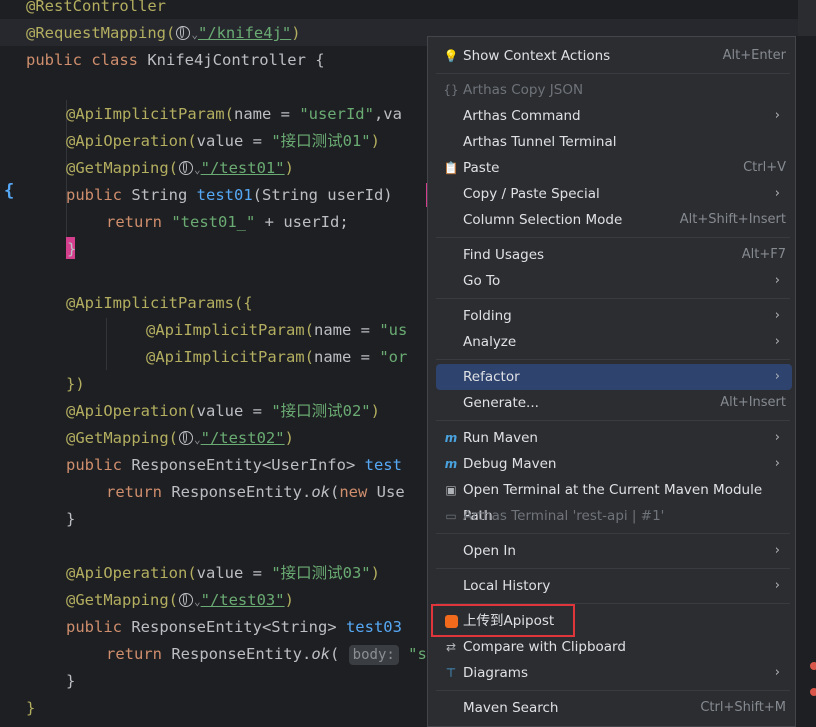  I want to click on brace-gutter-mark: {, so click(9, 191).